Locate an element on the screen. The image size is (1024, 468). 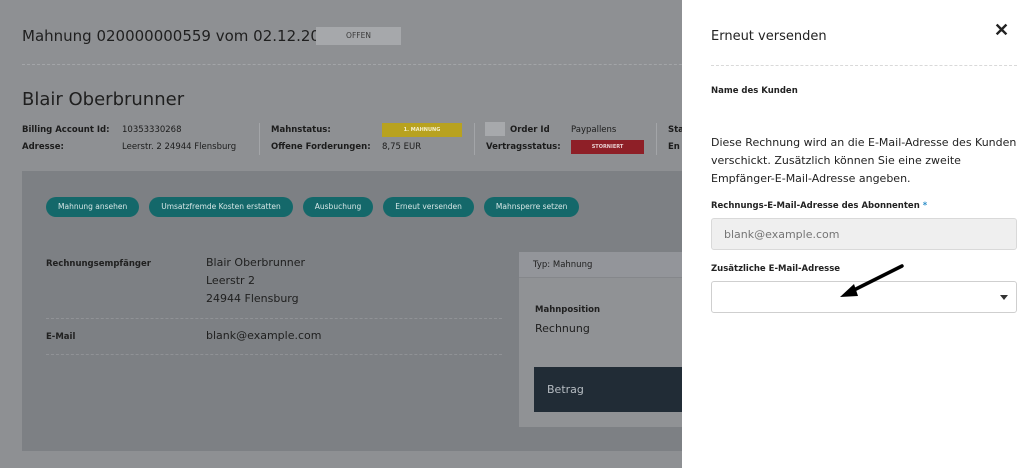
subscriber-email-input is located at coordinates (864, 234).